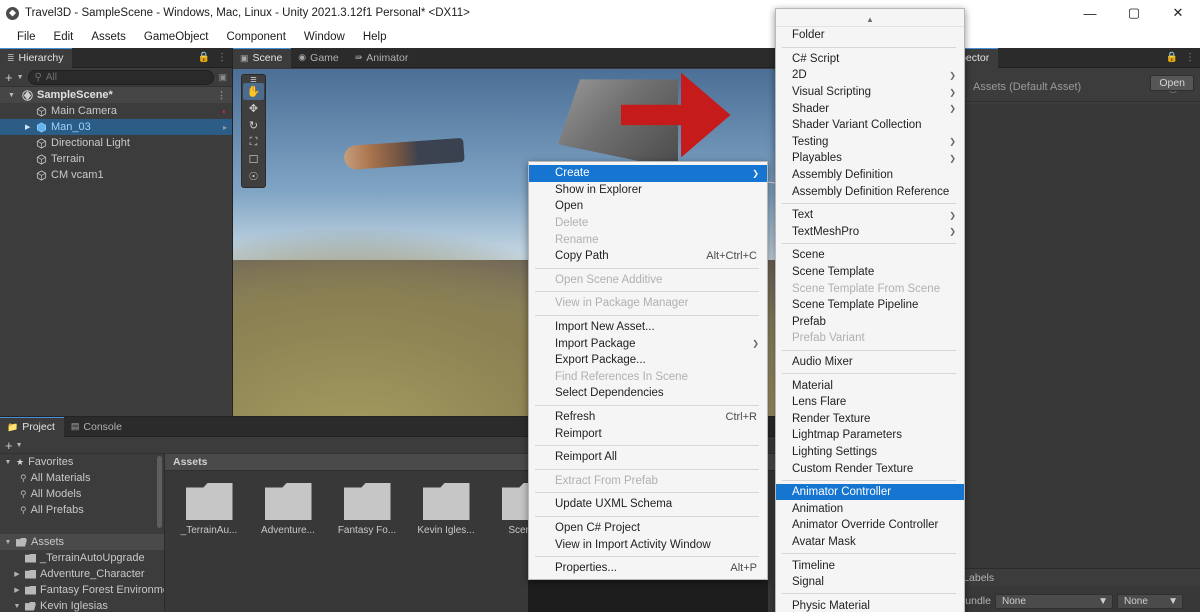  What do you see at coordinates (9, 77) in the screenshot?
I see `hierarchy-add-button: +` at bounding box center [9, 77].